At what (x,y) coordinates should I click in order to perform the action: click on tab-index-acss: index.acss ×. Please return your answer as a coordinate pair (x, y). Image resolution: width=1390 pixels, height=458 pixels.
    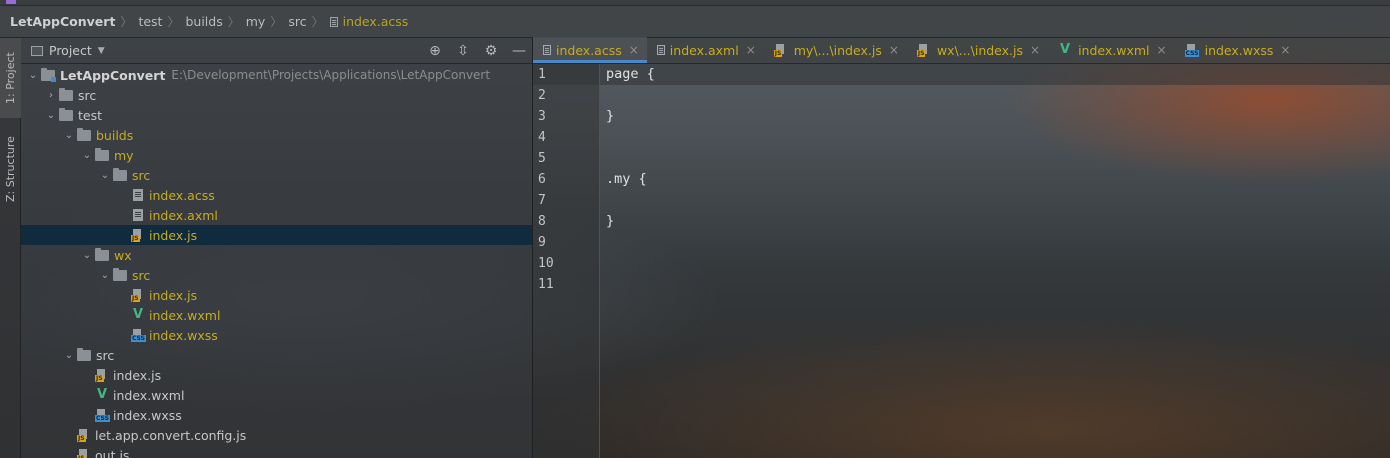
    Looking at the image, I should click on (590, 50).